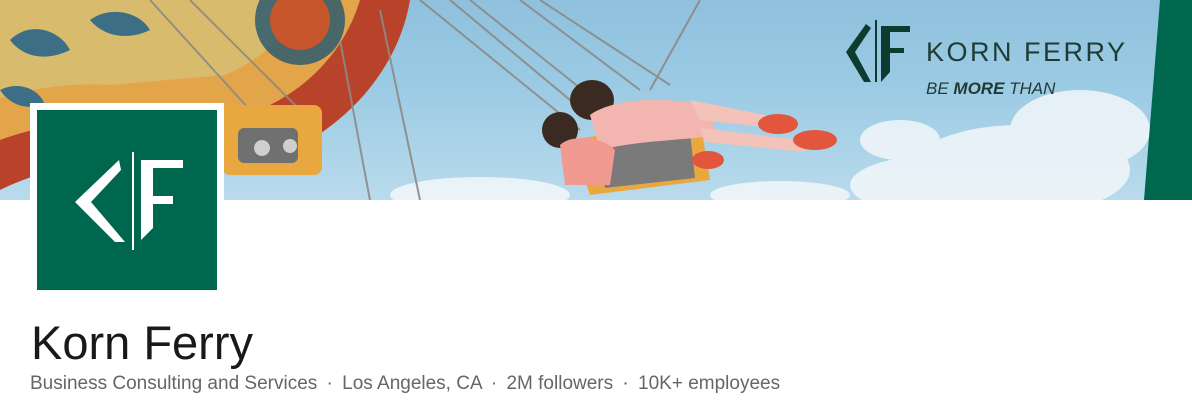 The width and height of the screenshot is (1192, 418). I want to click on kf-monogram-icon, so click(878, 51).